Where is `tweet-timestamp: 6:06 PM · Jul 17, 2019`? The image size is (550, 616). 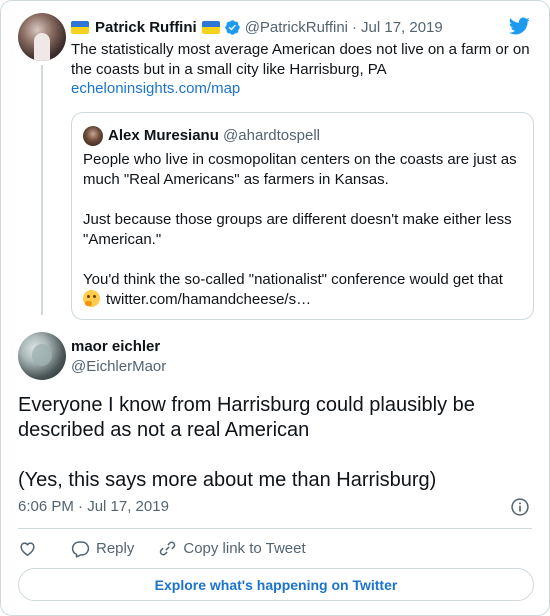
tweet-timestamp: 6:06 PM · Jul 17, 2019 is located at coordinates (93, 506).